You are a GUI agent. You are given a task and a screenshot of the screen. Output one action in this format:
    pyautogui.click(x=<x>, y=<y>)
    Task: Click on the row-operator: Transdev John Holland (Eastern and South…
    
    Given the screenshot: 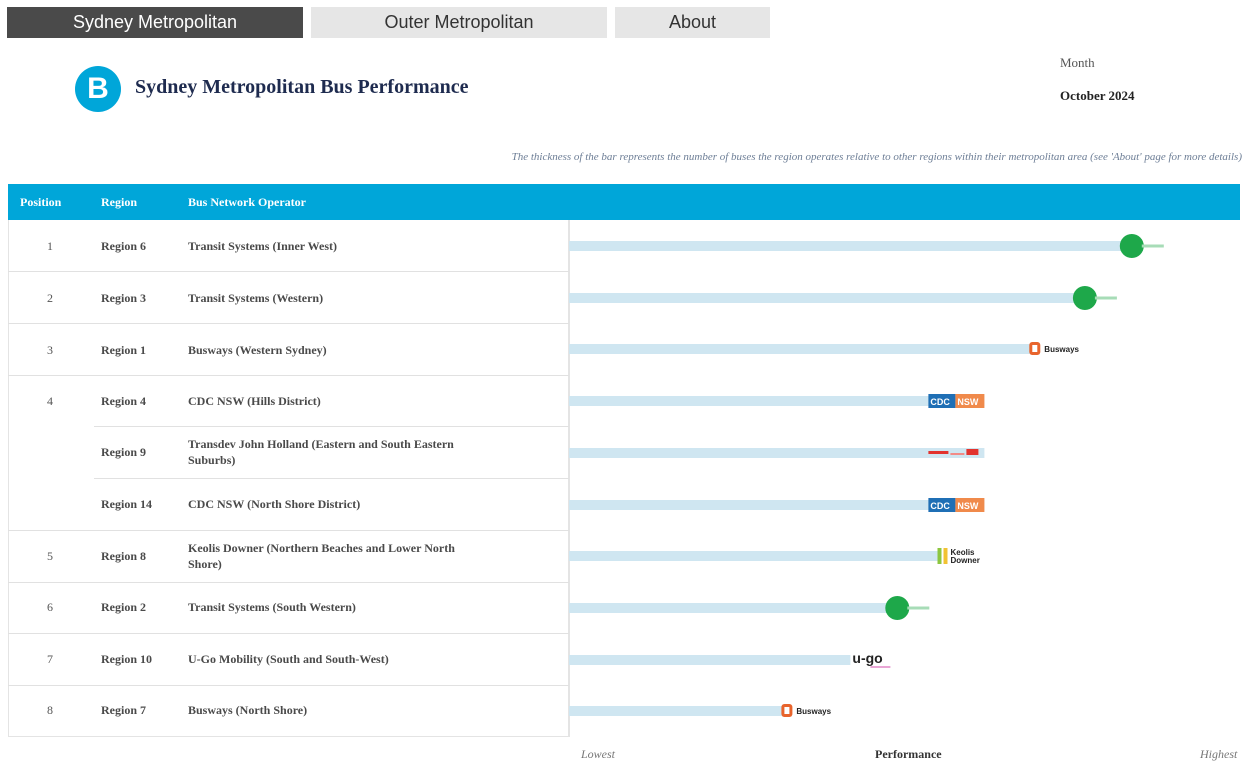 What is the action you would take?
    pyautogui.click(x=321, y=452)
    